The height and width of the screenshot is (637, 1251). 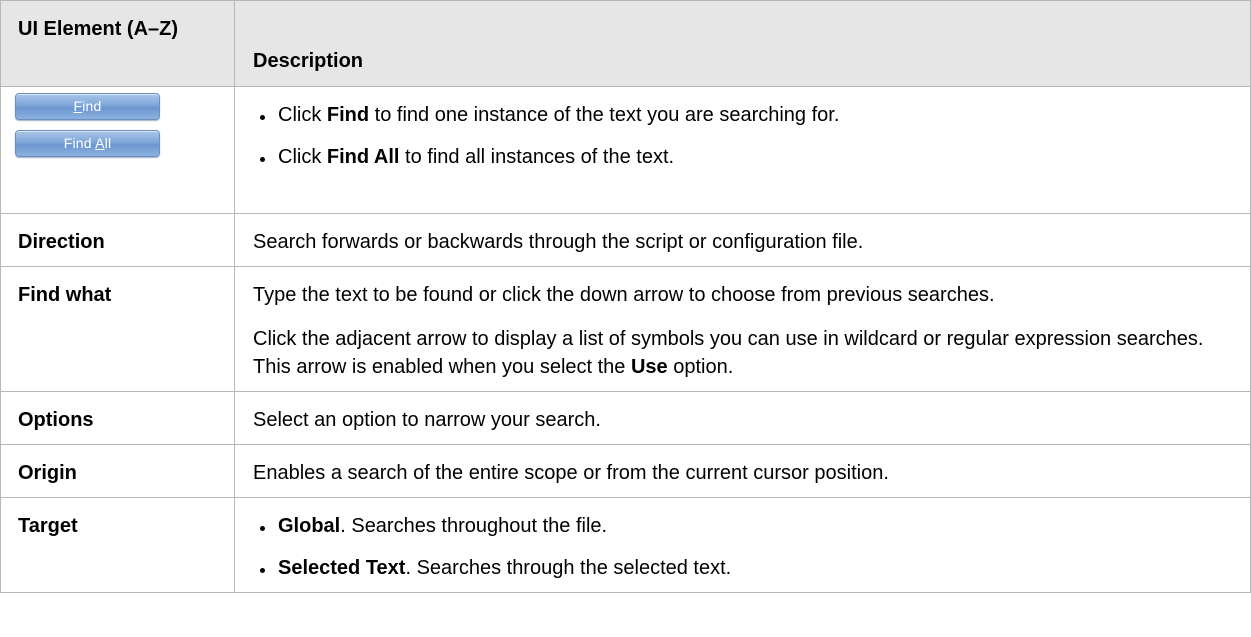 I want to click on ui-element-cell: Find what, so click(x=117, y=329).